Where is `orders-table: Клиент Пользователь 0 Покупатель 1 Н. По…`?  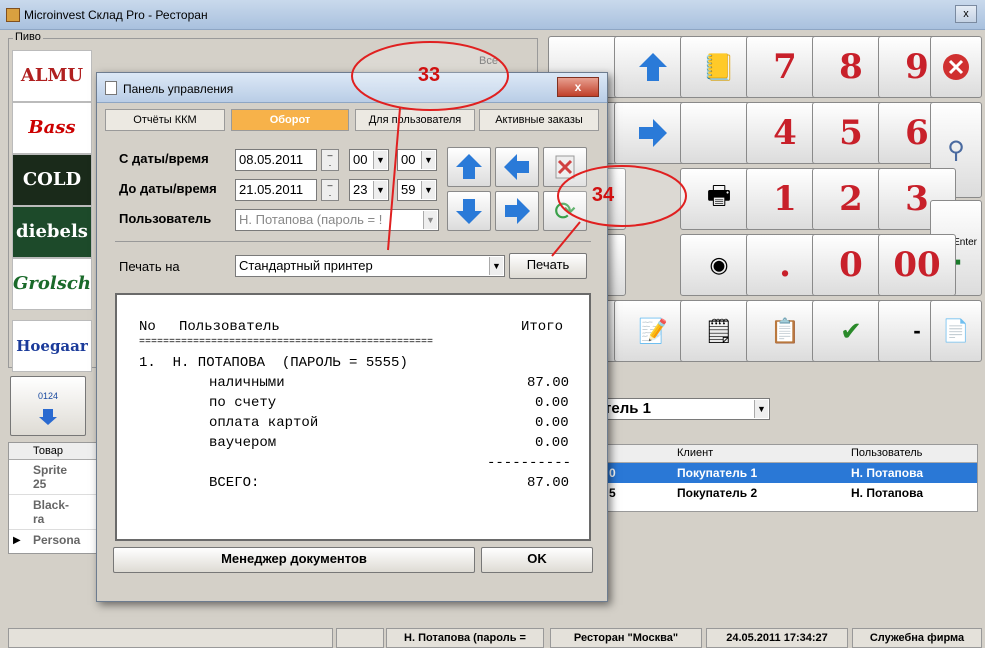 orders-table: Клиент Пользователь 0 Покупатель 1 Н. По… is located at coordinates (789, 478).